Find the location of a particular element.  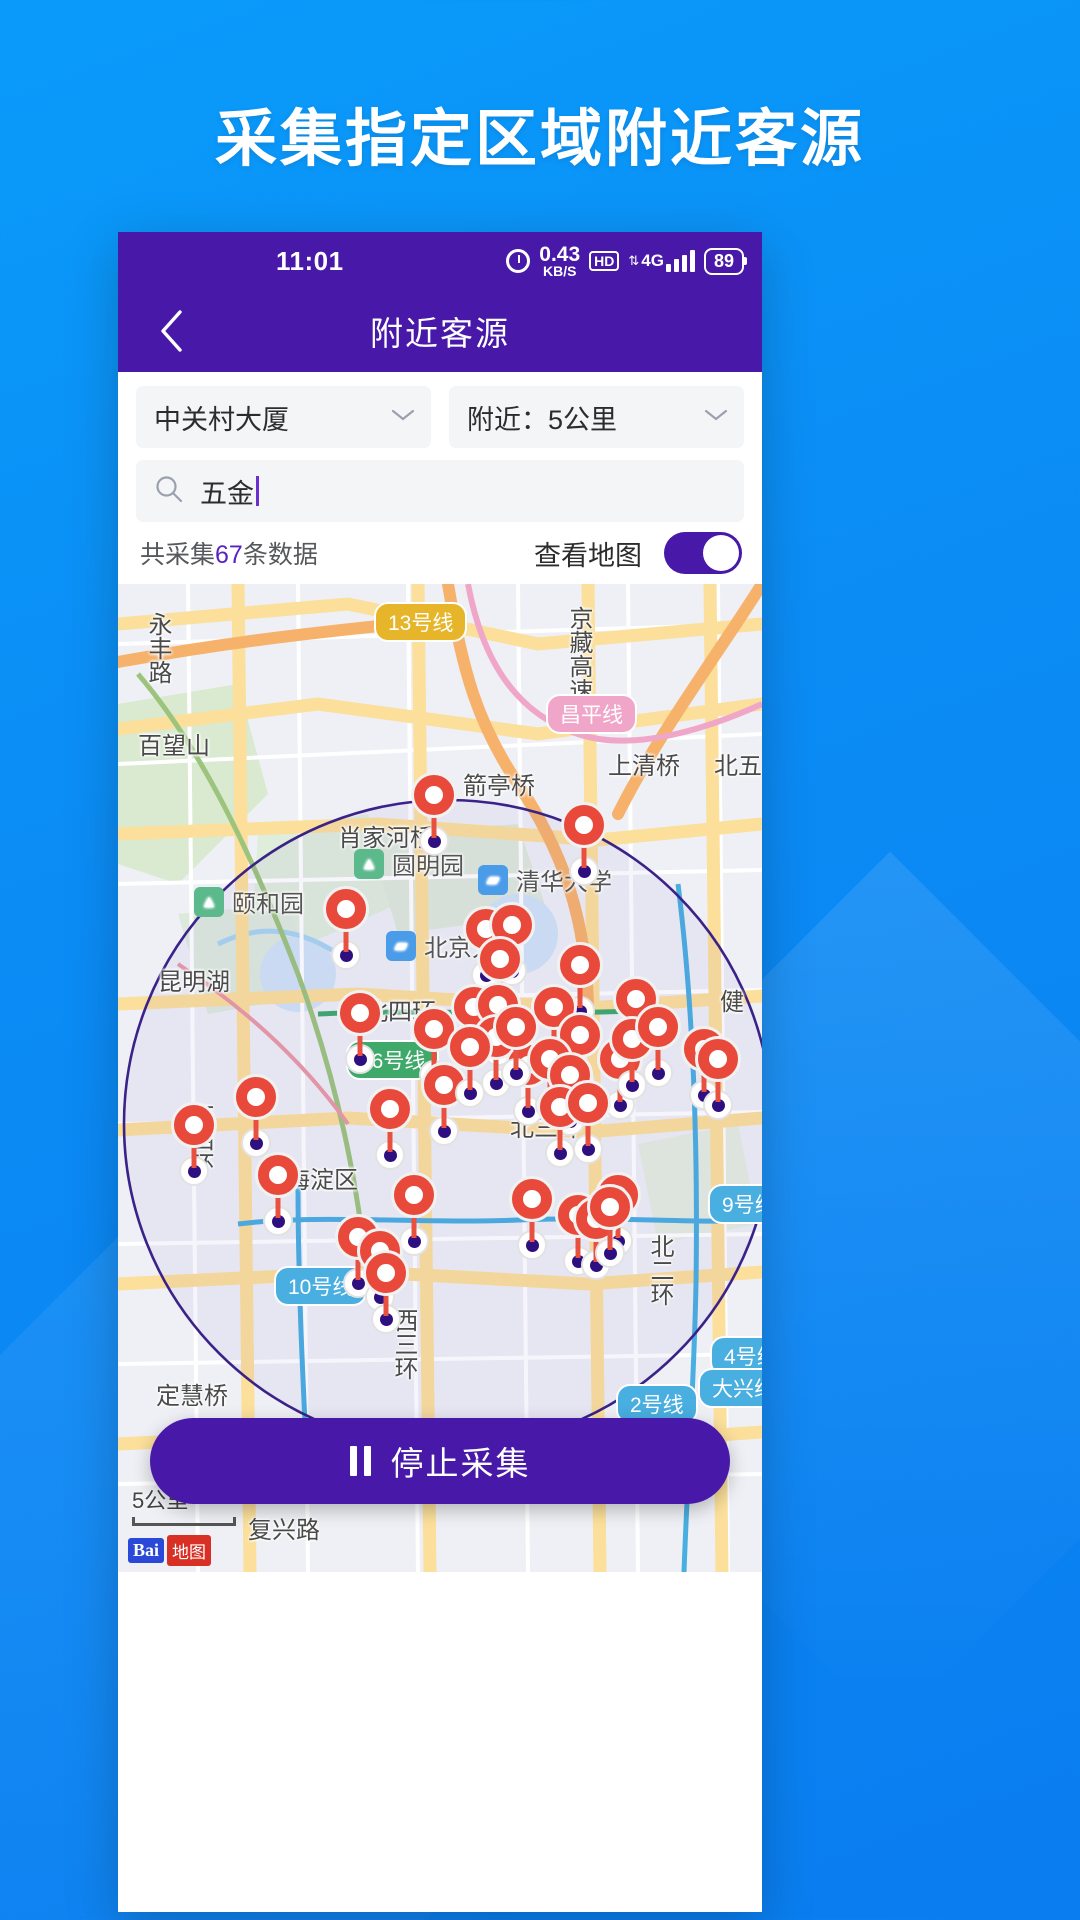

search-input-value-wrap: 五金 is located at coordinates (229, 491).